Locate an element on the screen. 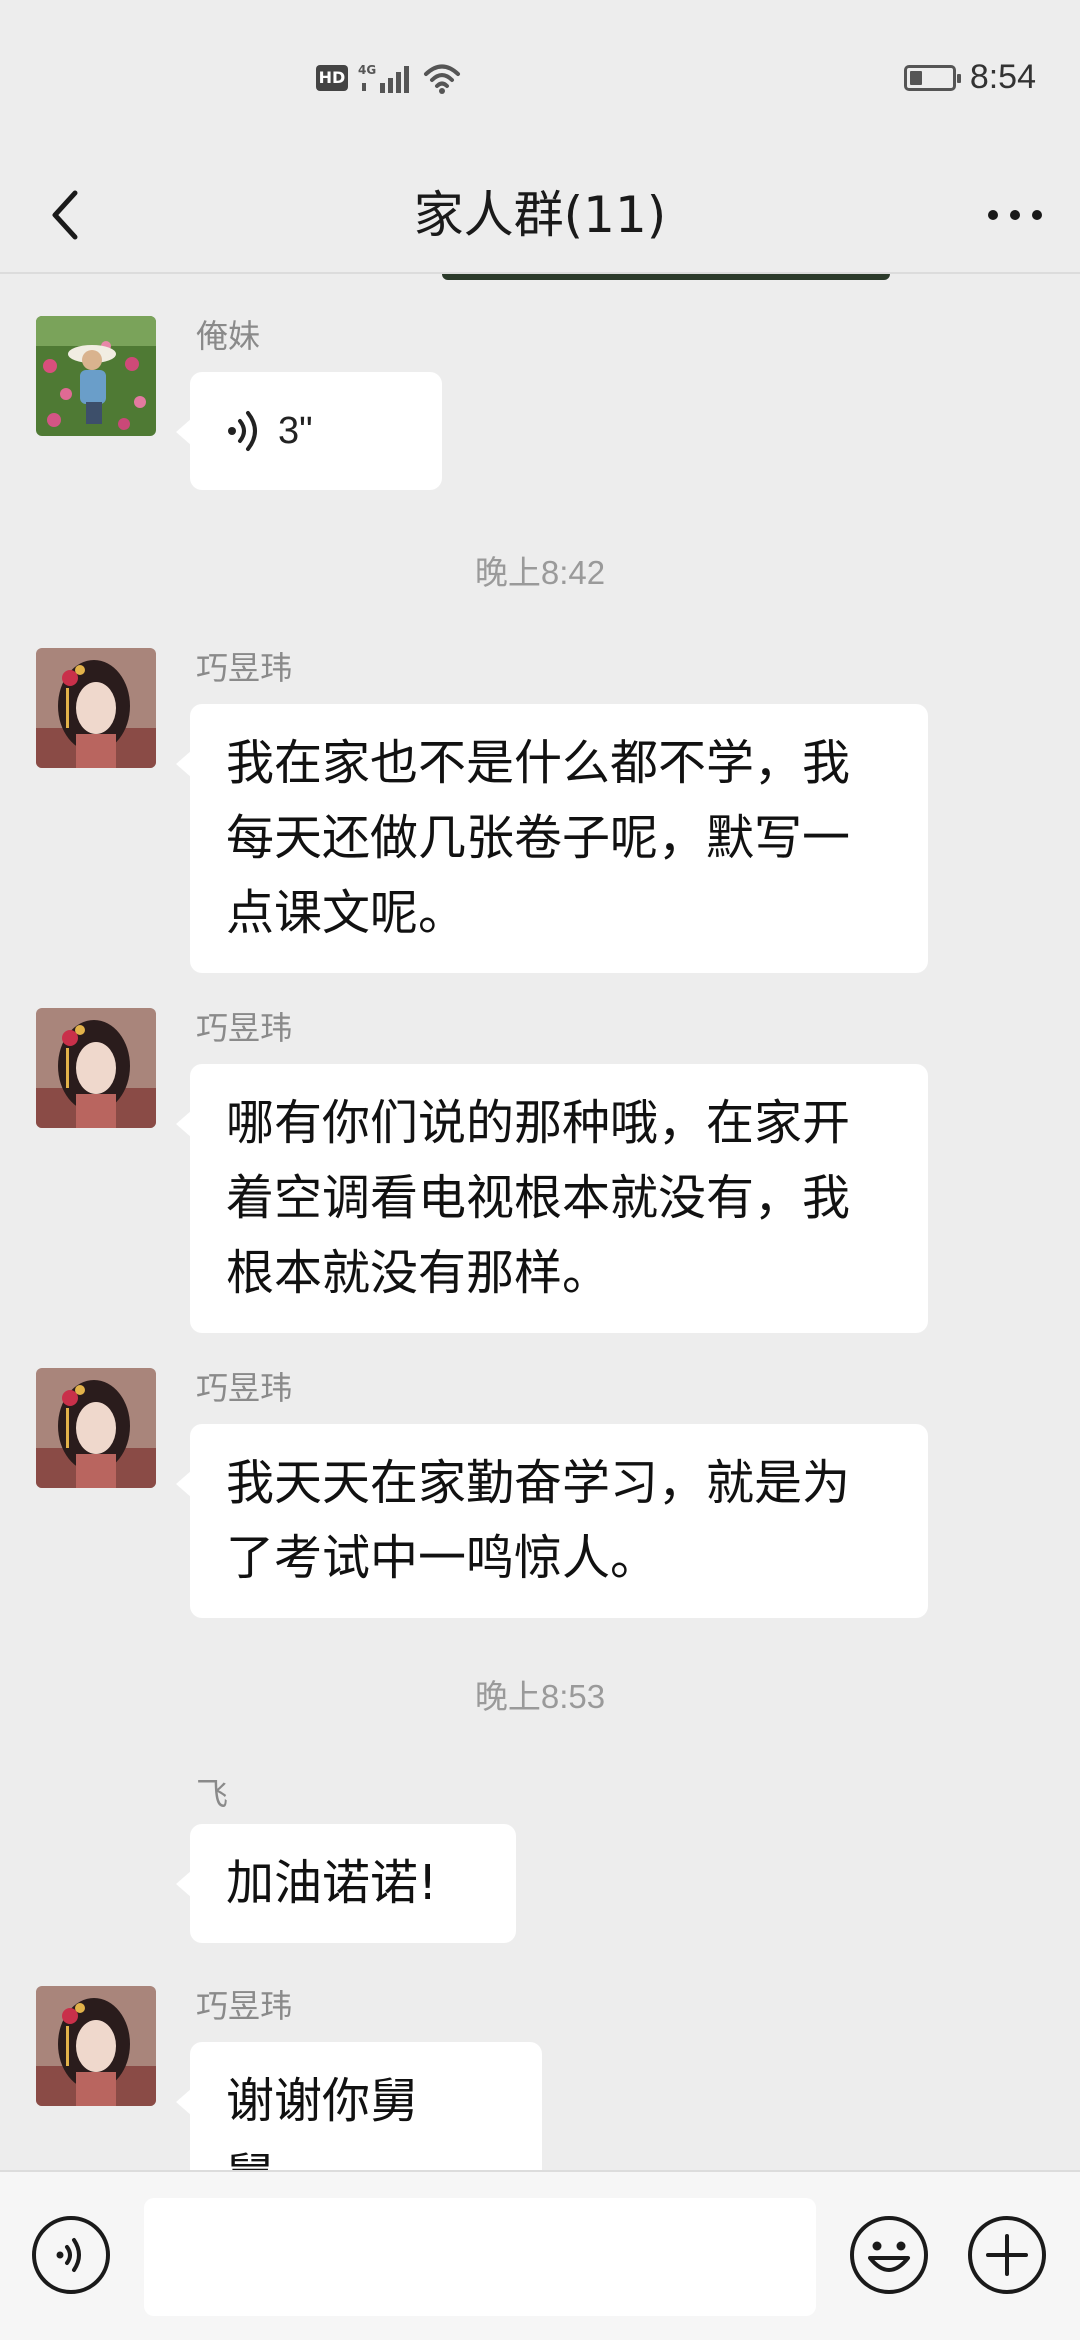 This screenshot has width=1080, height=2340. voice-mode-button is located at coordinates (71, 2255).